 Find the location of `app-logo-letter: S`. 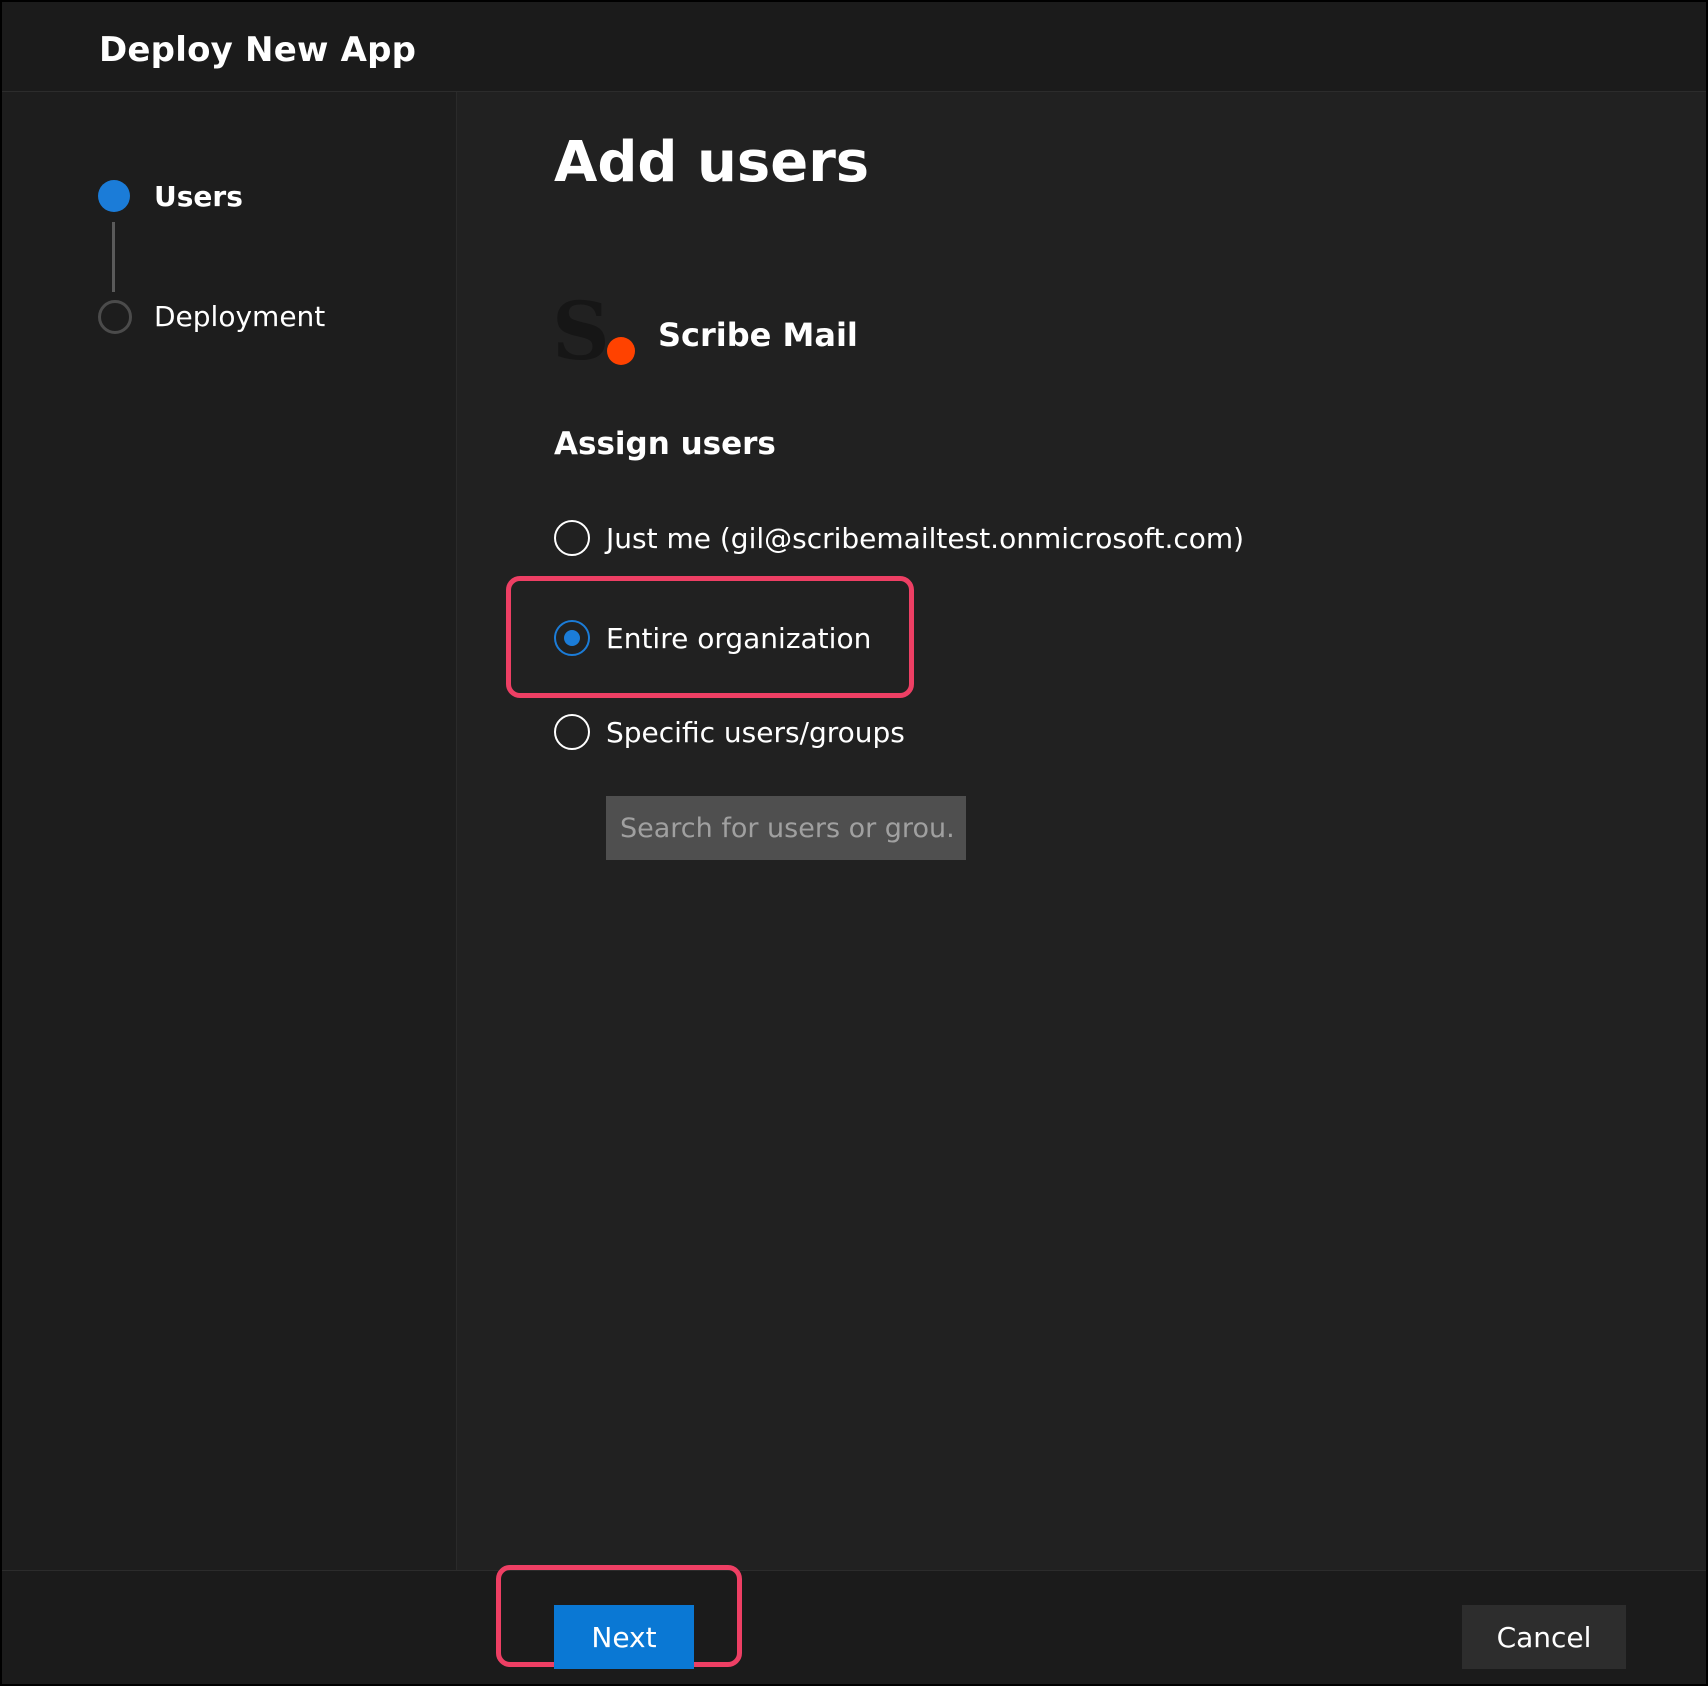

app-logo-letter: S is located at coordinates (581, 331).